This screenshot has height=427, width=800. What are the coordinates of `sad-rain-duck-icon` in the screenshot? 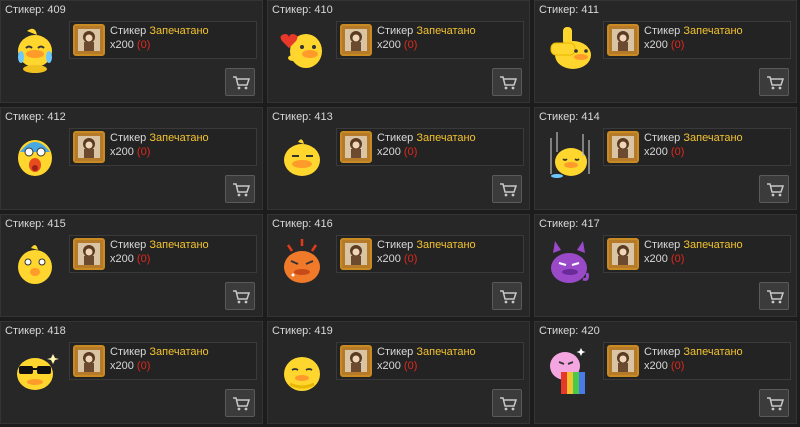 It's located at (569, 156).